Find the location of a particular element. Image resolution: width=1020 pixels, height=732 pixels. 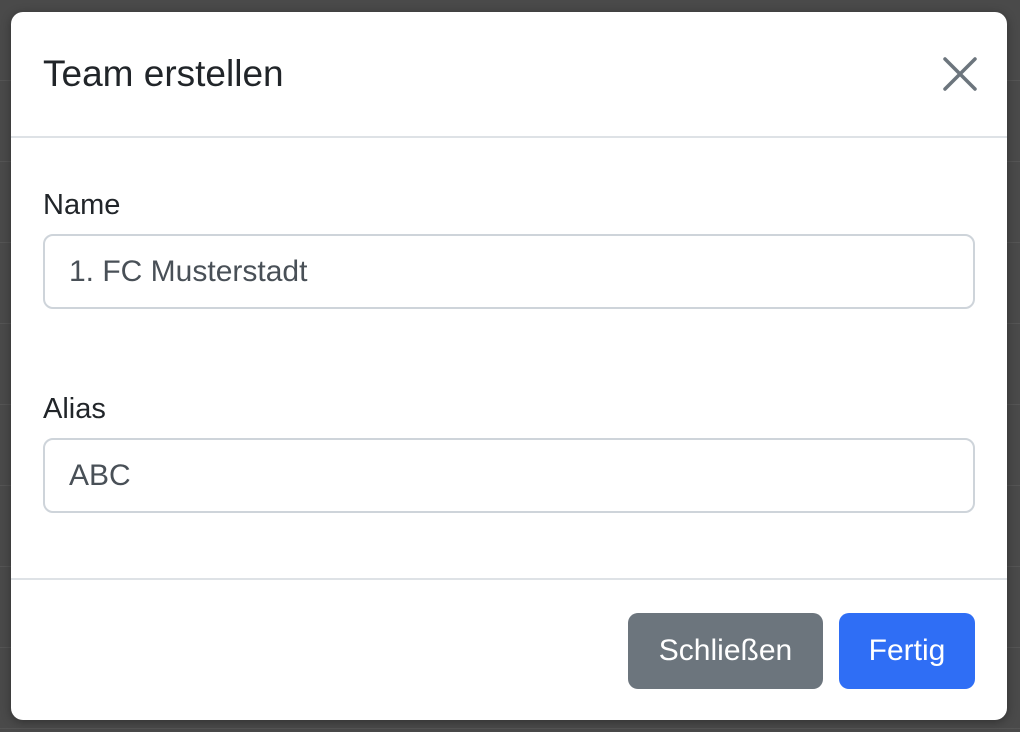

dialog-title: Team erstellen is located at coordinates (163, 73).